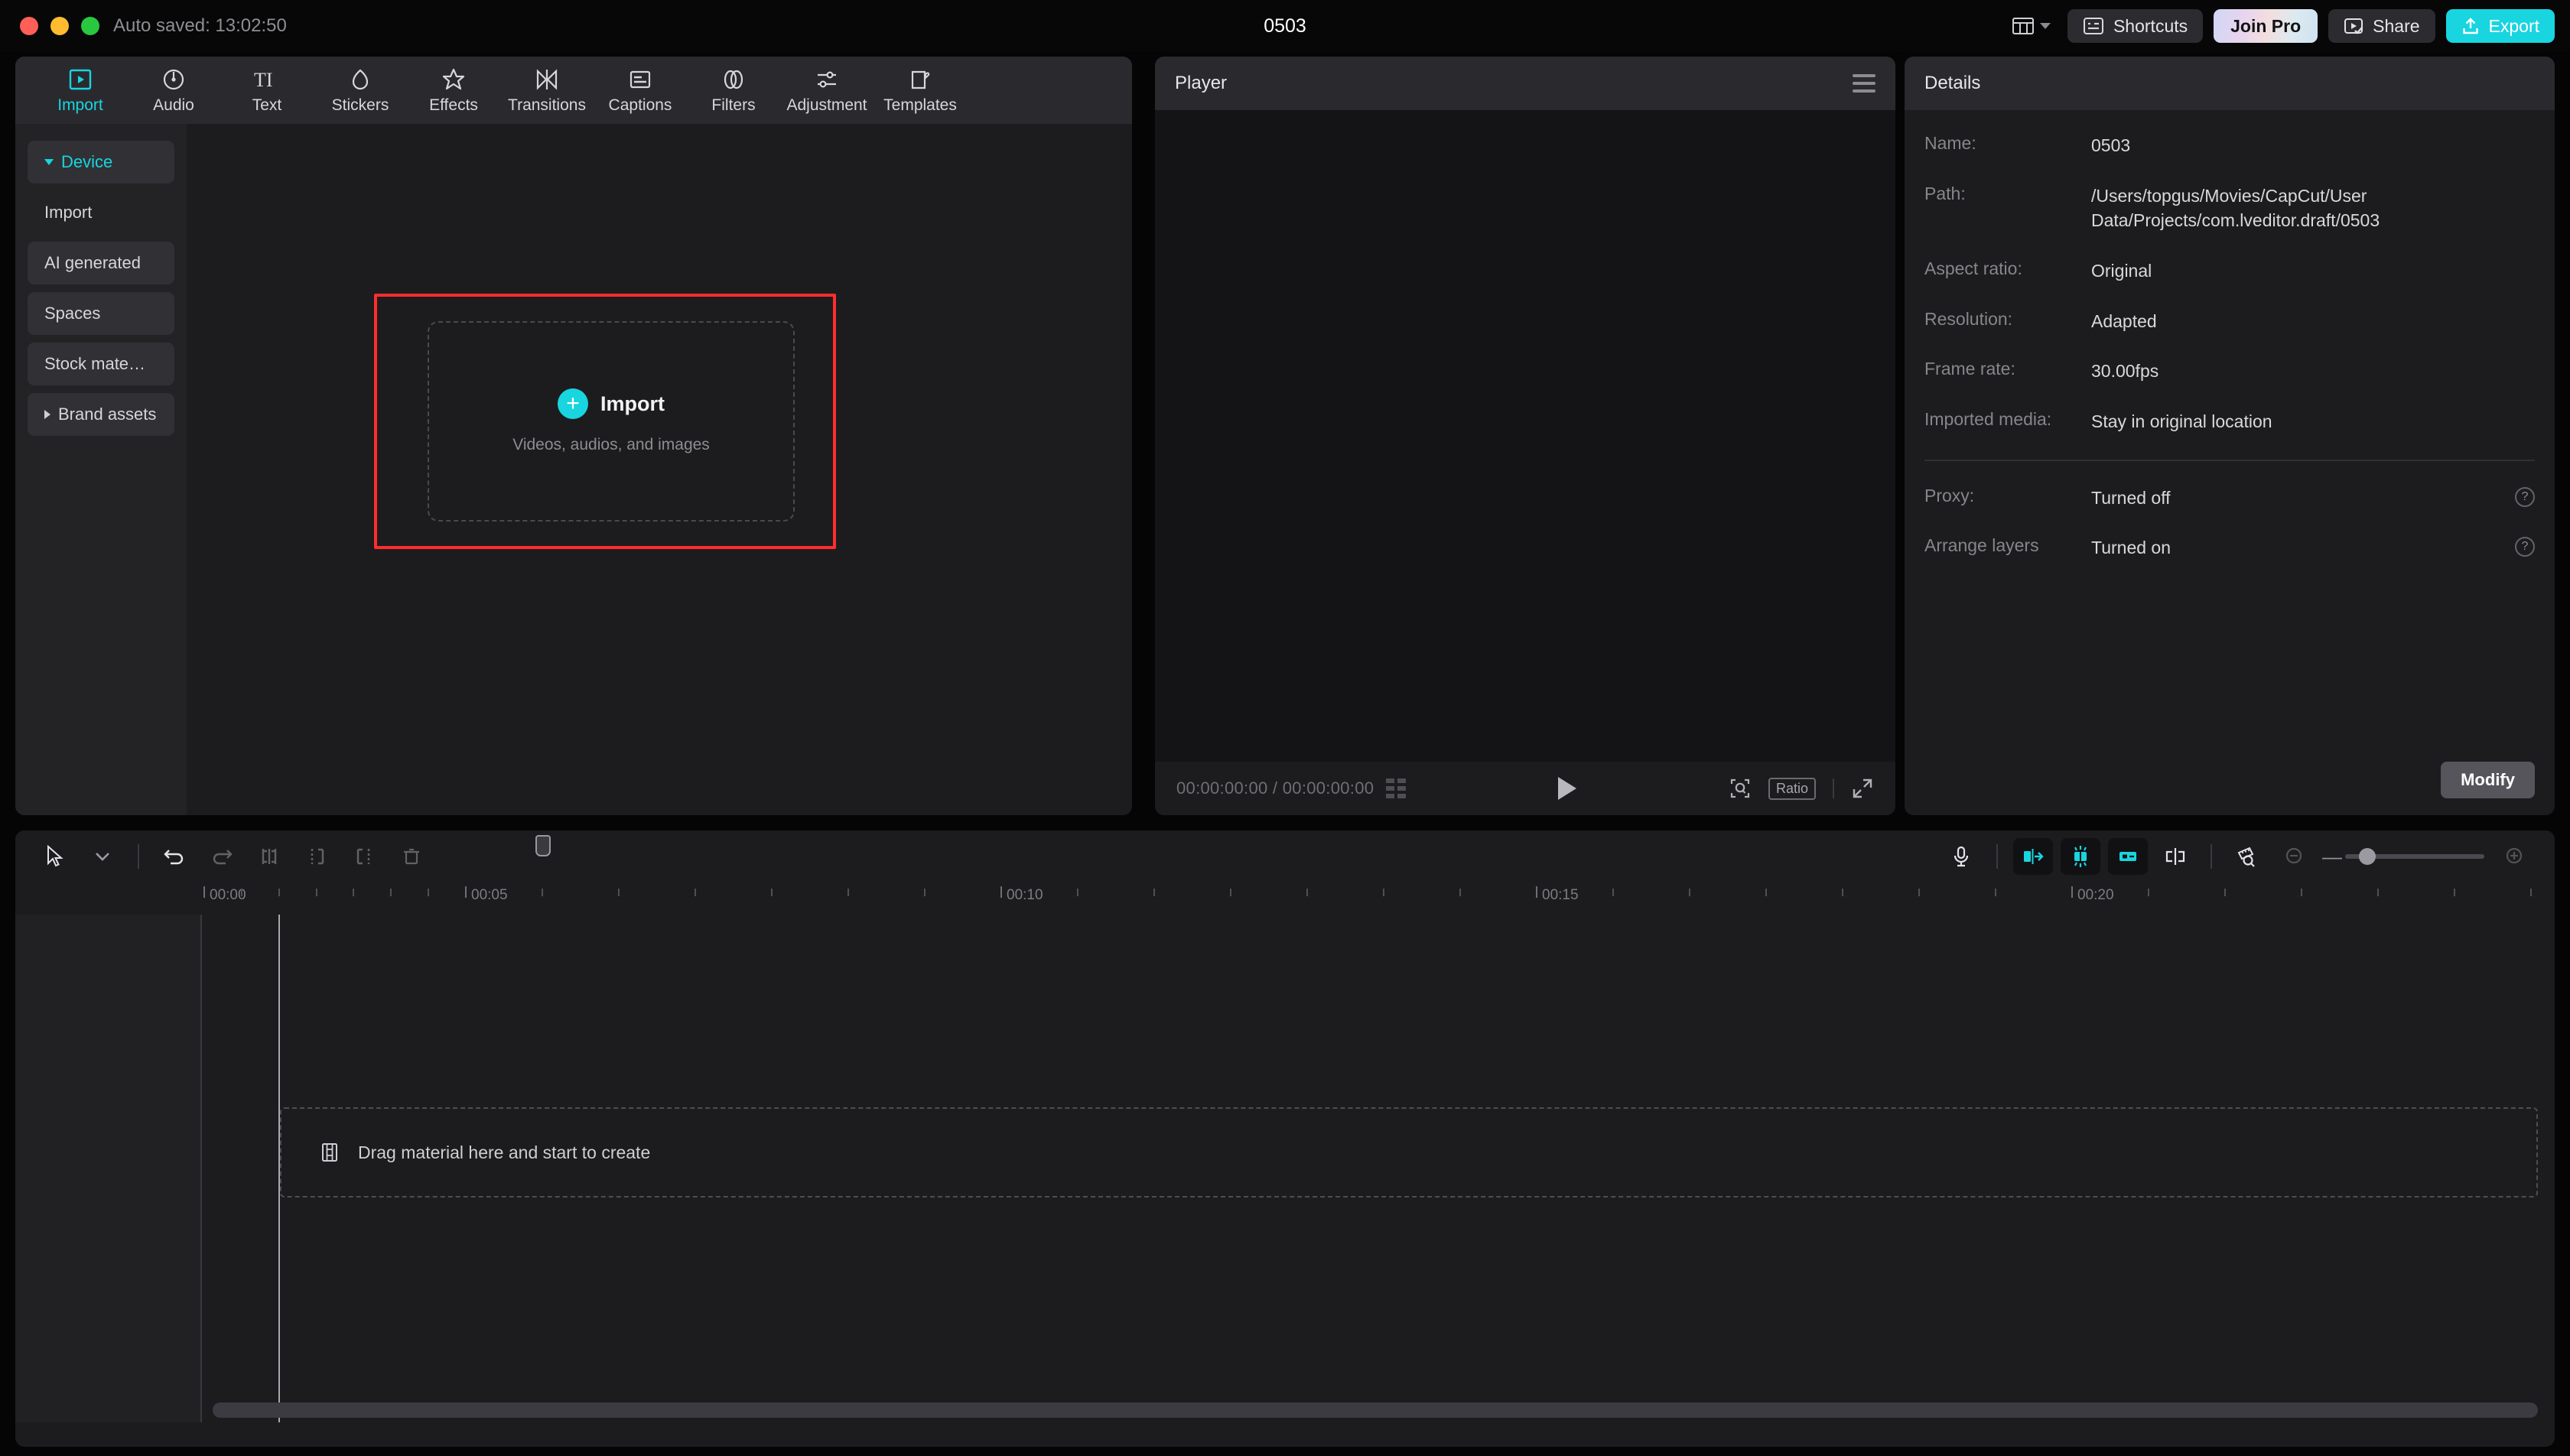  Describe the element at coordinates (59, 26) in the screenshot. I see `minimize-window-button` at that location.